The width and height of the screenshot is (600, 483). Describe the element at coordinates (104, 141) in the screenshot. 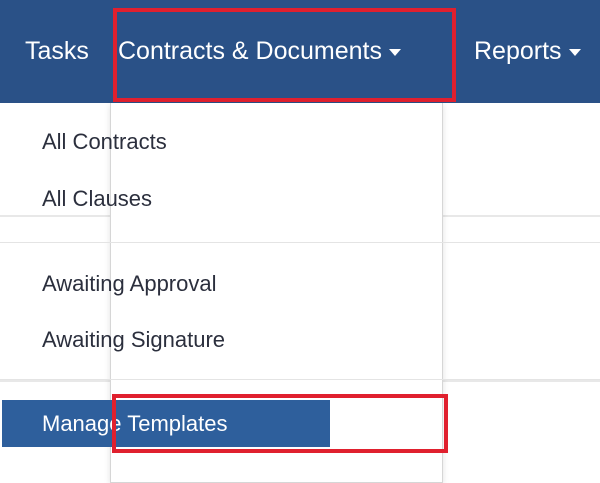

I see `menu-item-all-contracts-label: All Contracts` at that location.